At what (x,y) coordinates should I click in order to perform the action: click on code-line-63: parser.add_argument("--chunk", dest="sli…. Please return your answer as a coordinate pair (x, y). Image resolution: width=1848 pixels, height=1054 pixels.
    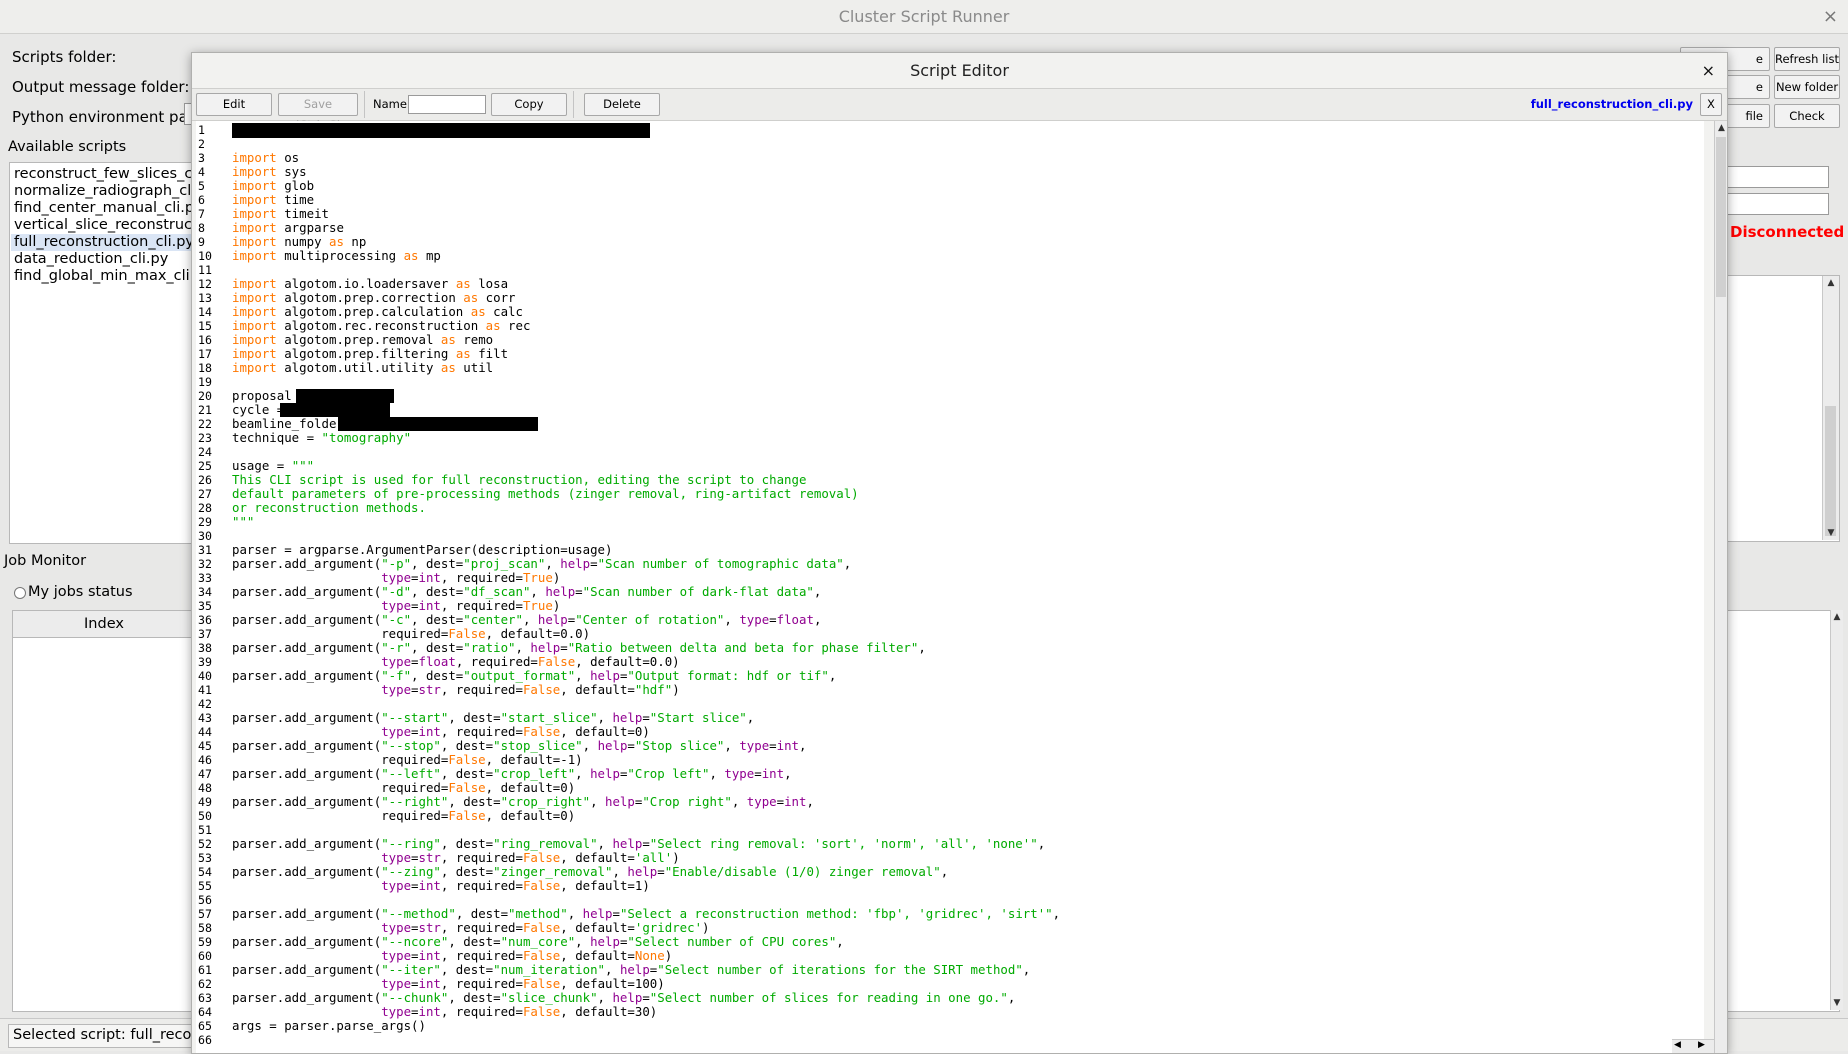
    Looking at the image, I should click on (624, 997).